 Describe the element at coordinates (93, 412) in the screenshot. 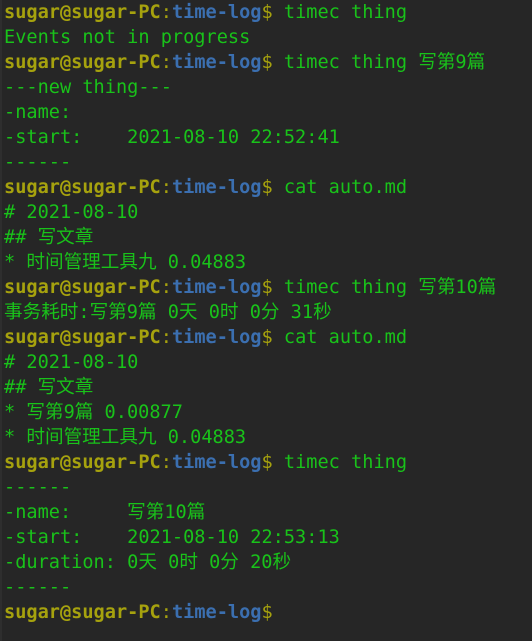

I see `output-text: * 写第9篇 0.00877` at that location.